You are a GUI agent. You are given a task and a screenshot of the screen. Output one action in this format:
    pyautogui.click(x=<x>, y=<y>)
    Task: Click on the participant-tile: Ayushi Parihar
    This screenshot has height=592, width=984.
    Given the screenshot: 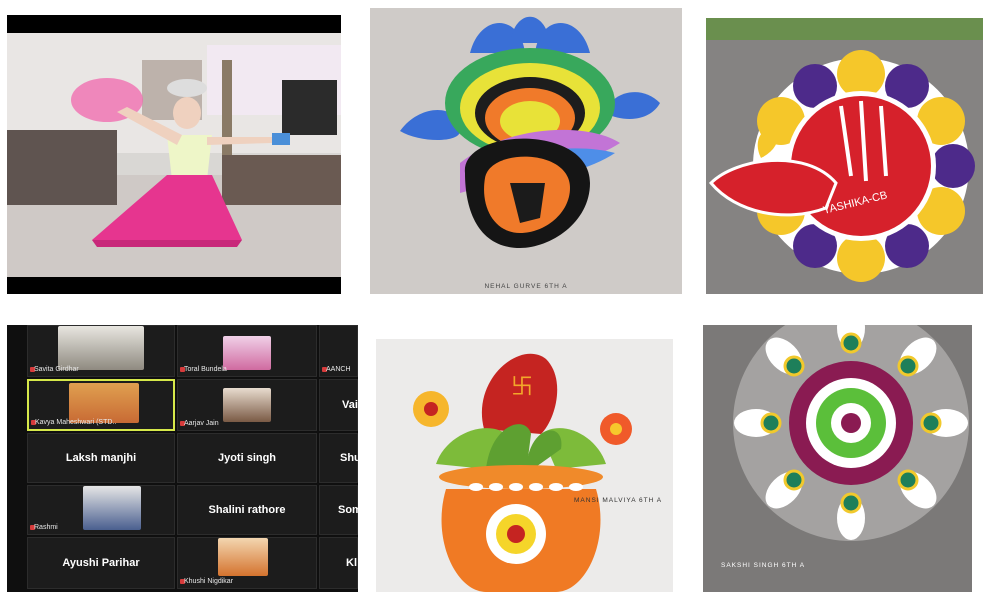 What is the action you would take?
    pyautogui.click(x=101, y=563)
    